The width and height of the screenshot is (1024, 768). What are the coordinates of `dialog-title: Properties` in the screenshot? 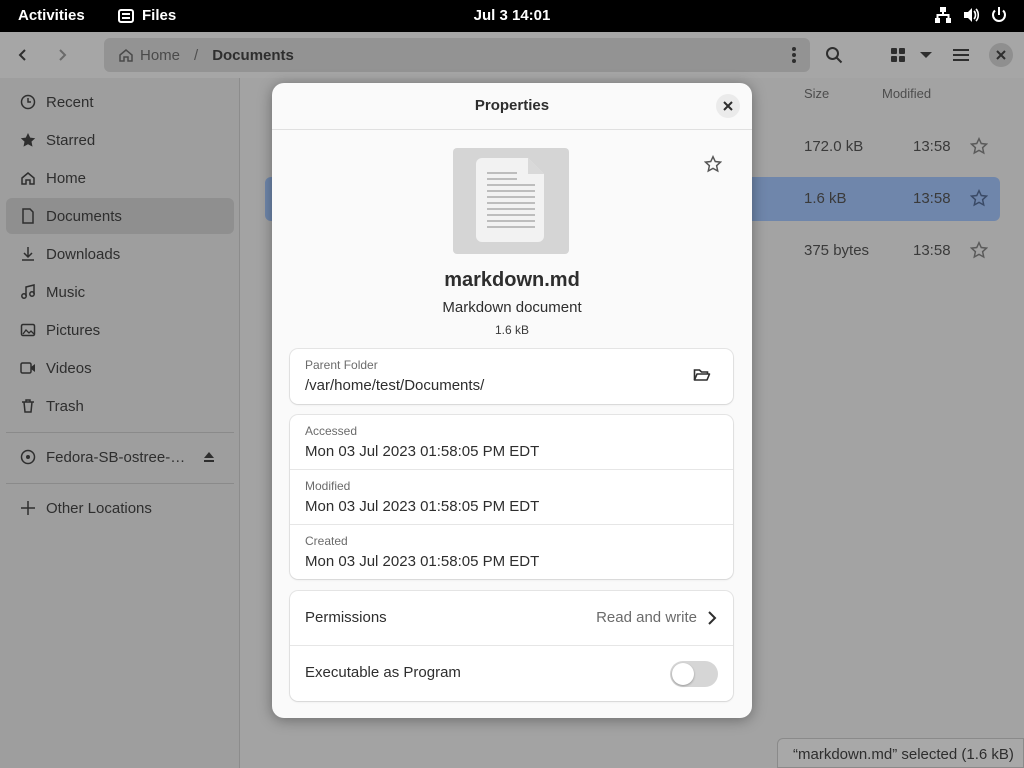 It's located at (512, 106).